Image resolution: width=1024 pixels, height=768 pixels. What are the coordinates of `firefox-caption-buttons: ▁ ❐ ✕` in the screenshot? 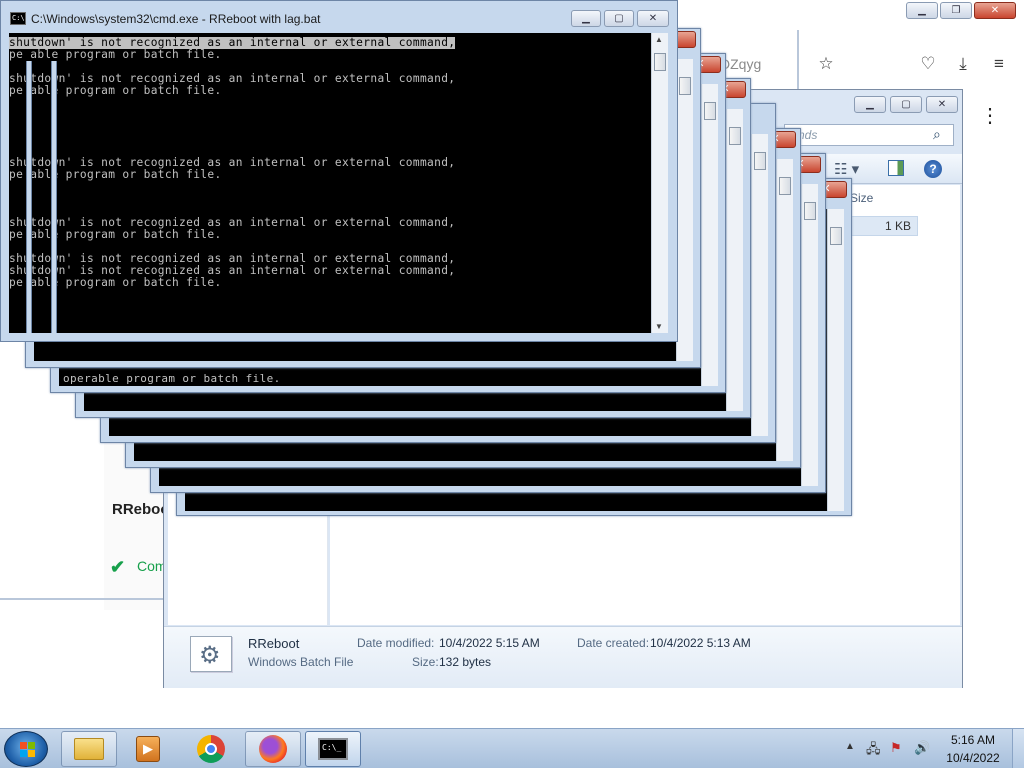 It's located at (965, 12).